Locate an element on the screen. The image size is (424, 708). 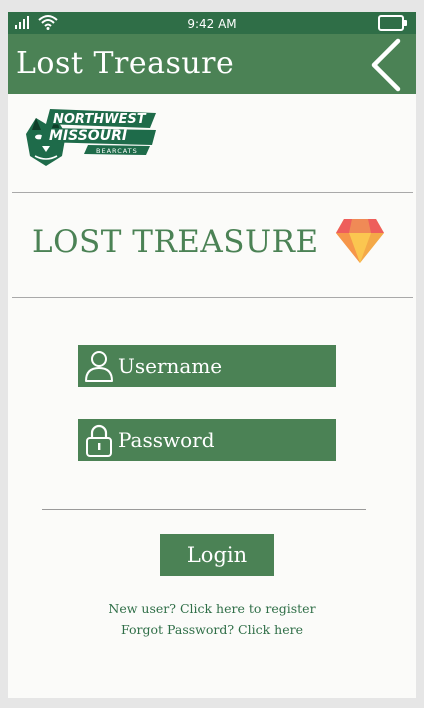
divider-middle is located at coordinates (212, 297).